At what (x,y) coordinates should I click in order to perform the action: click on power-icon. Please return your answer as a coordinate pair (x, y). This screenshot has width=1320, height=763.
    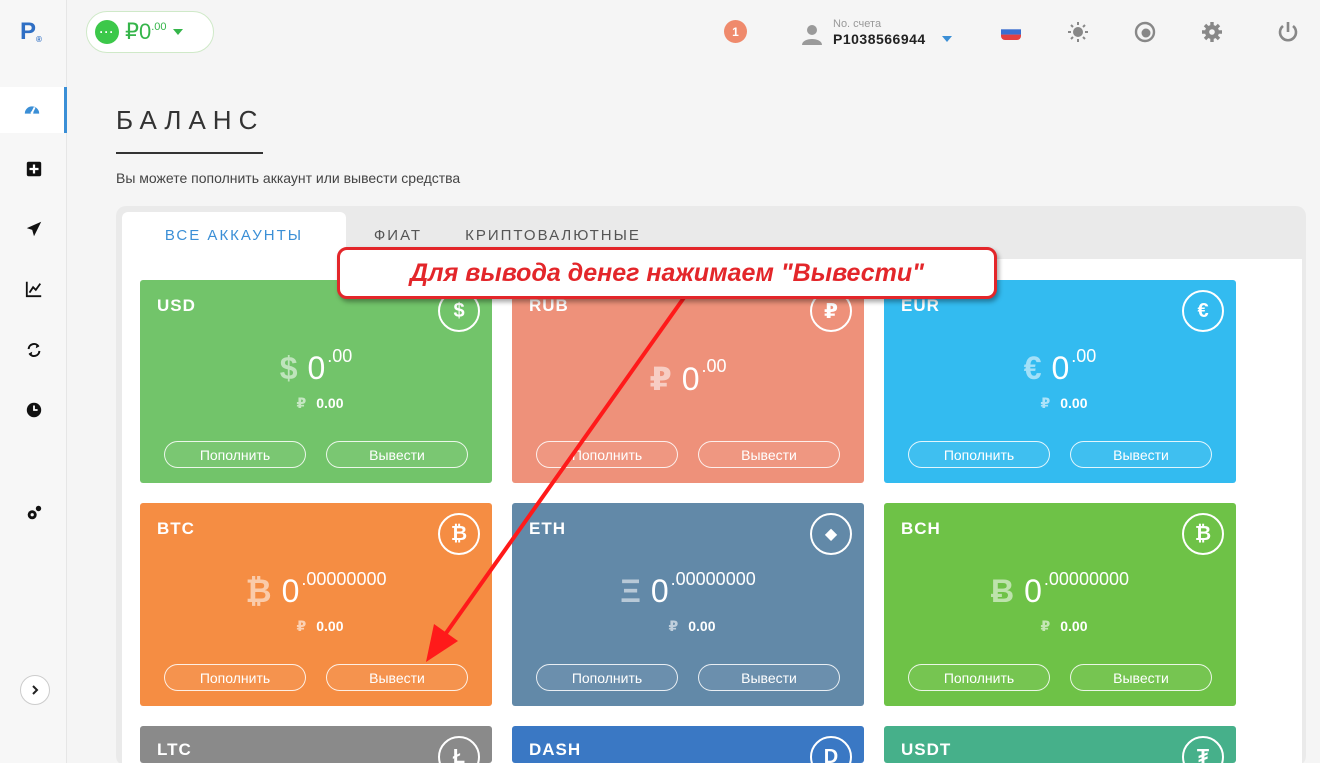
    Looking at the image, I should click on (1288, 32).